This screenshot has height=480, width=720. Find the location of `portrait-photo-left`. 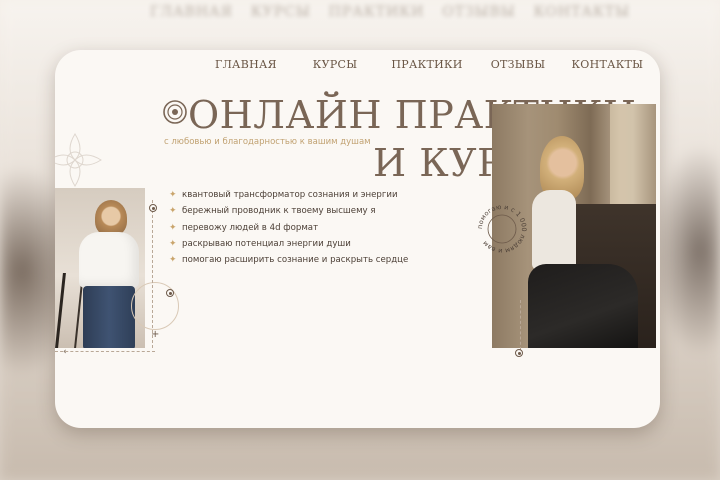

portrait-photo-left is located at coordinates (100, 268).